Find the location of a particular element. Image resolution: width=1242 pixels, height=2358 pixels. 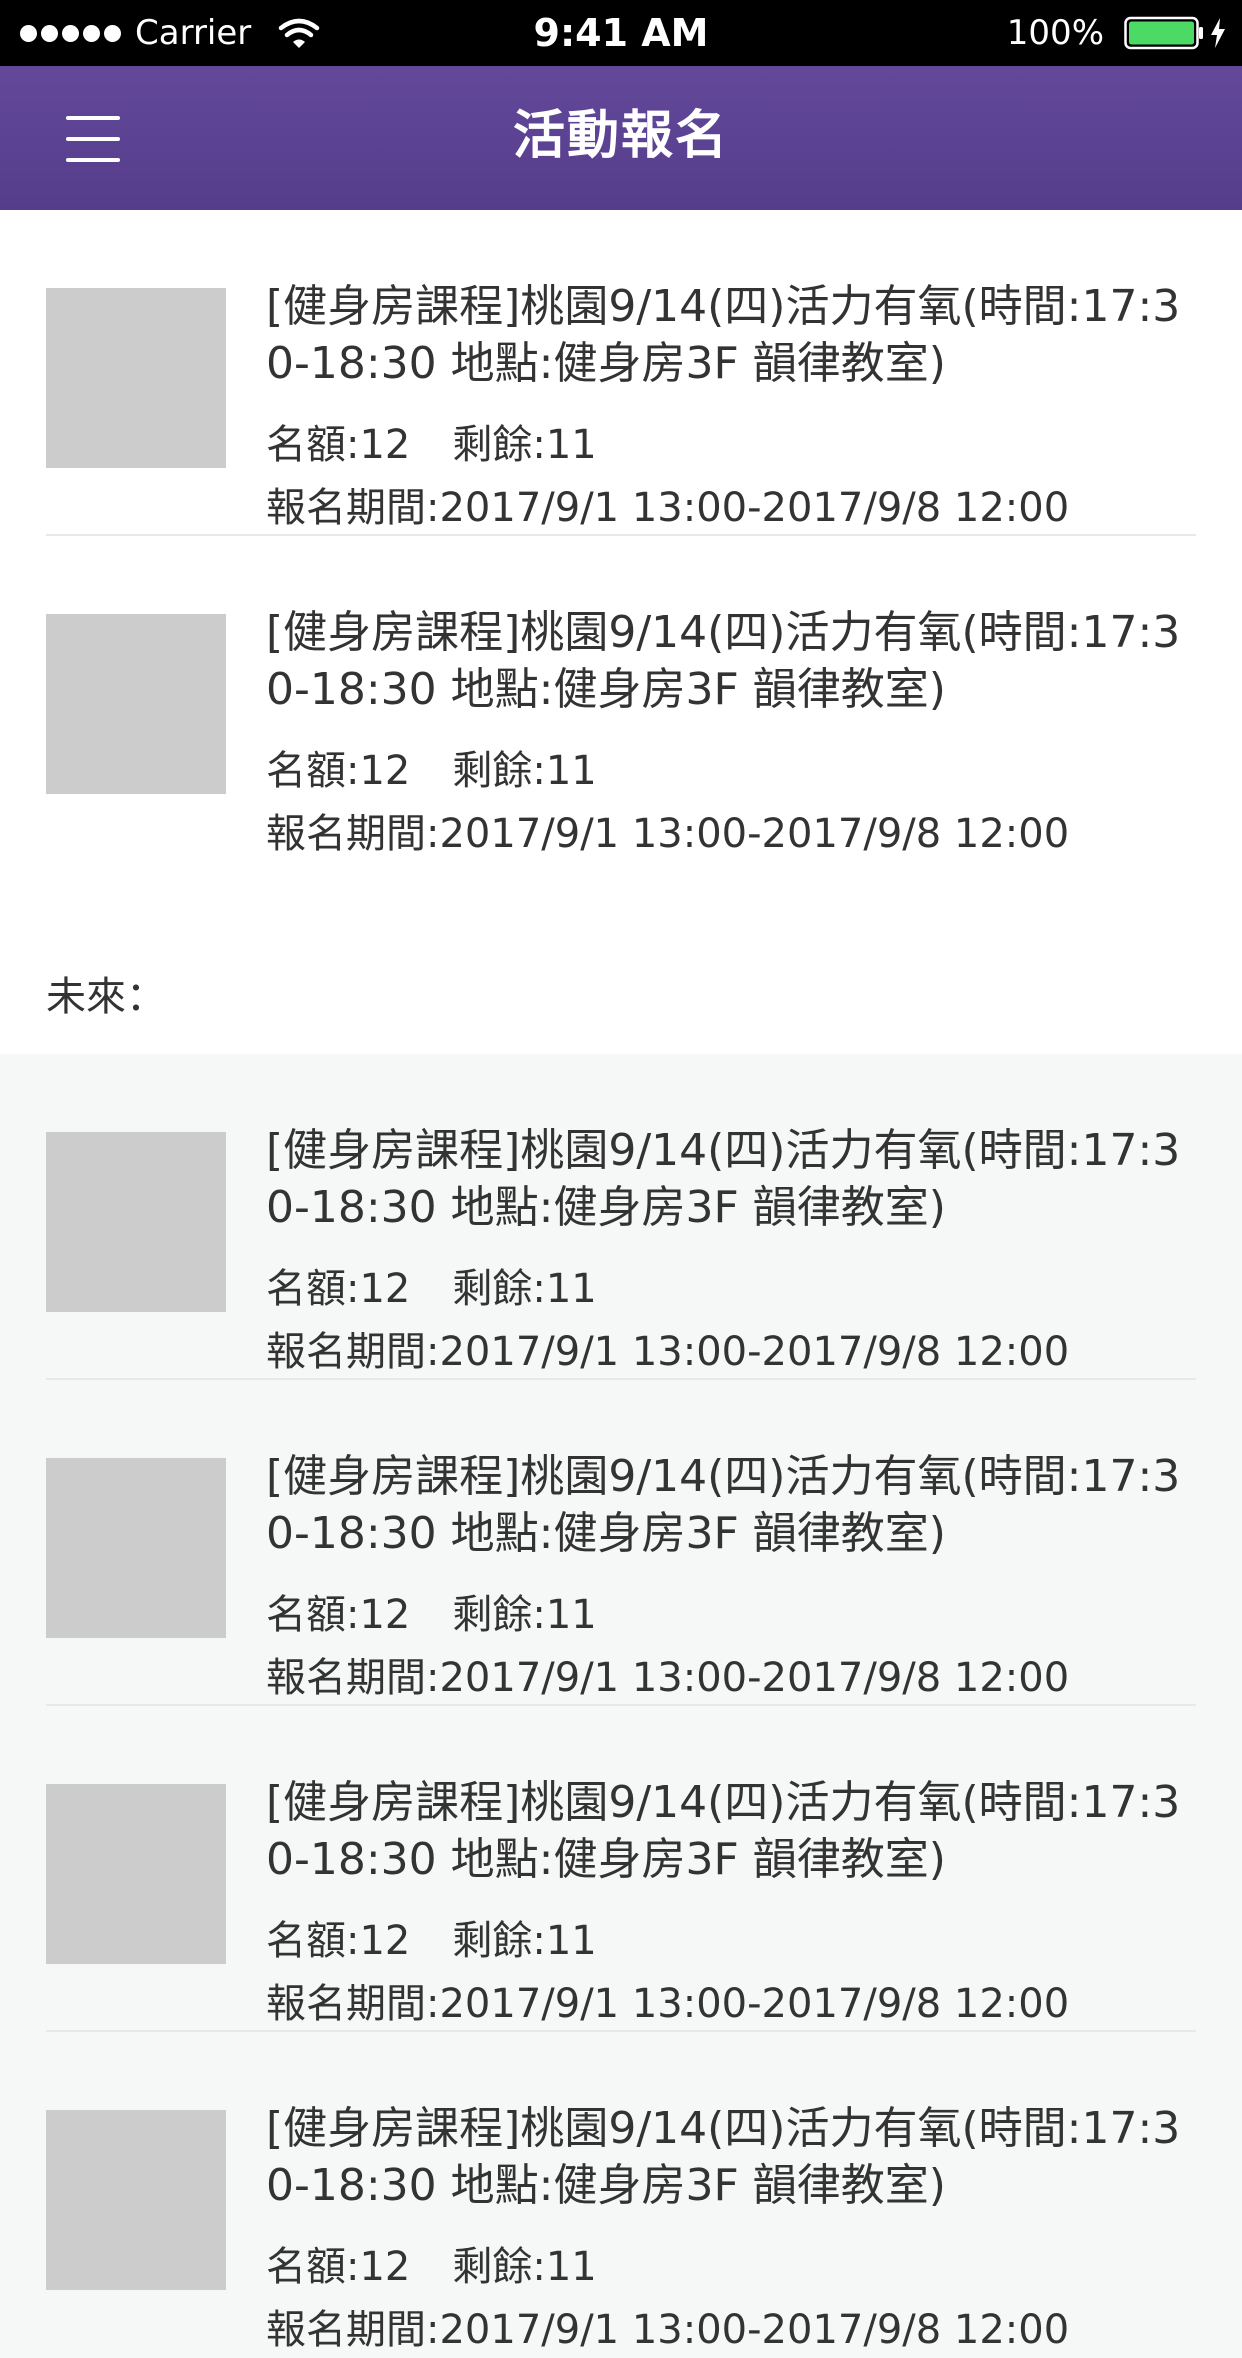

status-bar: Carrier 9:41 AM 100% is located at coordinates (621, 33).